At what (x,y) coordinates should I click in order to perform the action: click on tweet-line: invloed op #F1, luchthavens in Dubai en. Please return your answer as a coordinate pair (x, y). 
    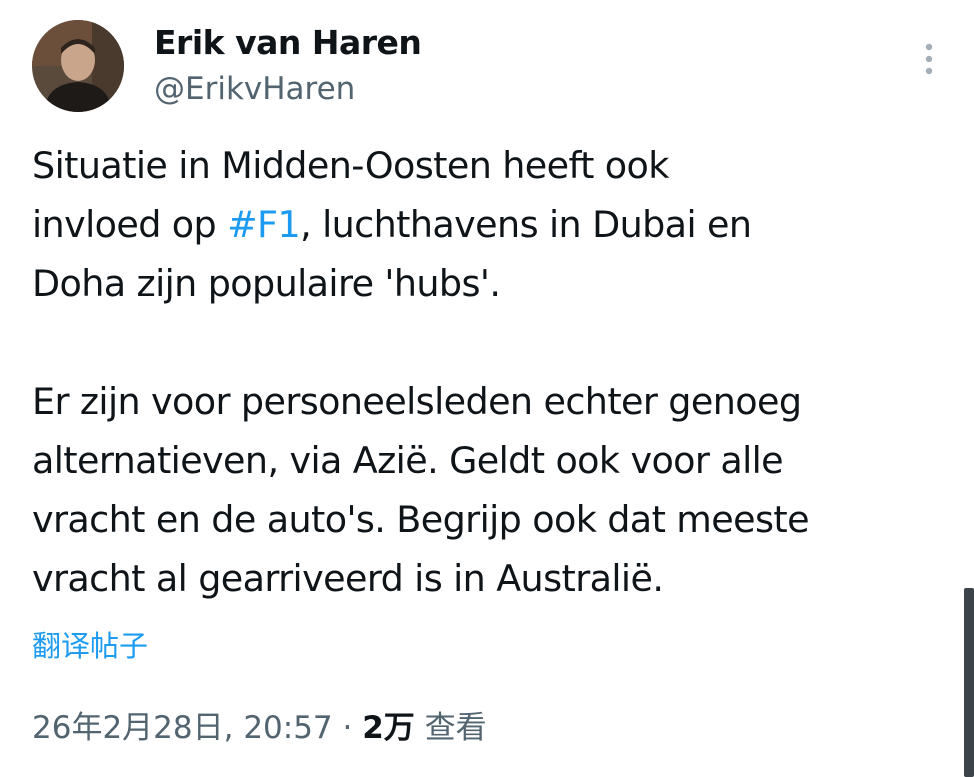
    Looking at the image, I should click on (497, 224).